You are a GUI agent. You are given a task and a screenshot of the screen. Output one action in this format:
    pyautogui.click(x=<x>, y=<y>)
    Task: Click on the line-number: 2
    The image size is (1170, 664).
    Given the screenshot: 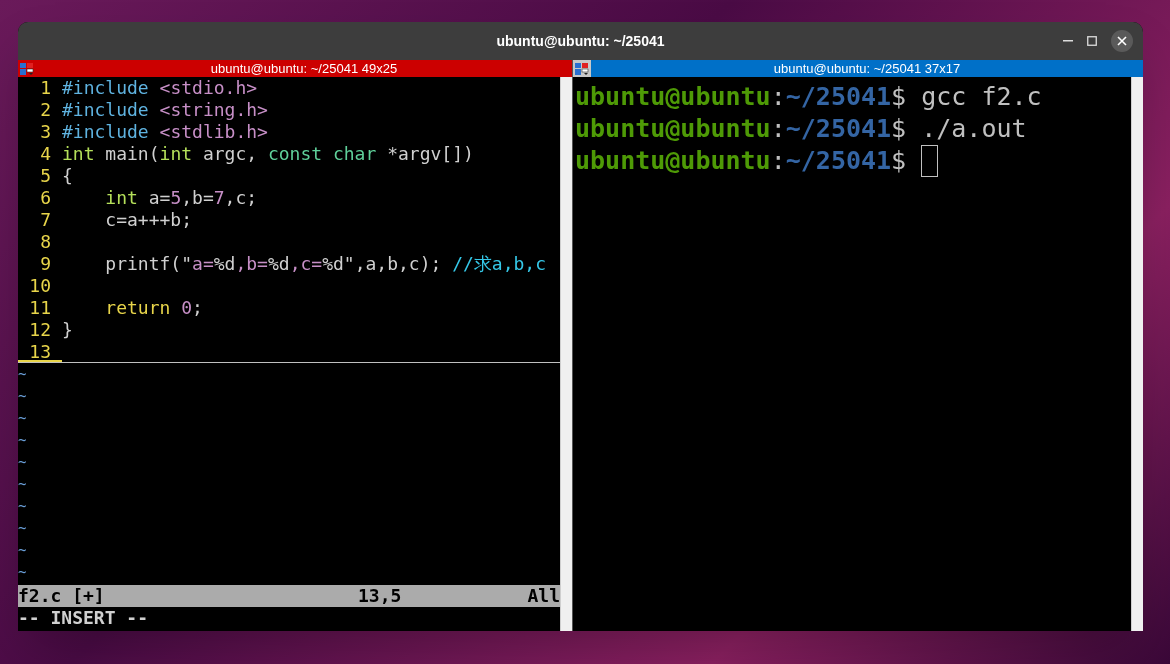 What is the action you would take?
    pyautogui.click(x=45, y=110)
    